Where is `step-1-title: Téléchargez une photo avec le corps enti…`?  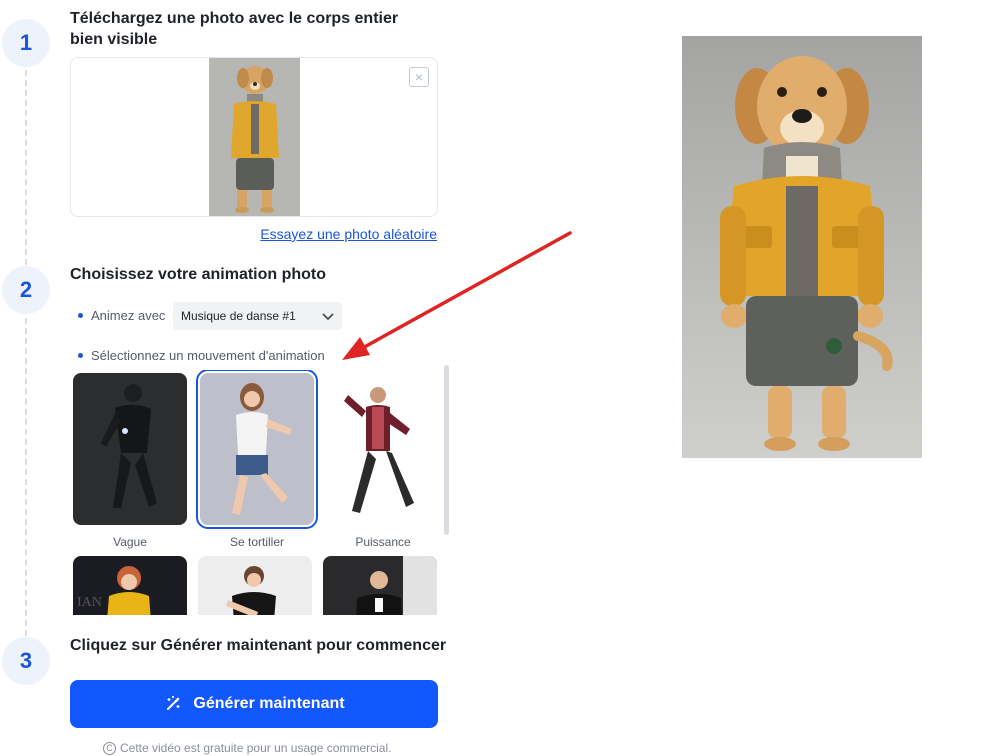
step-1-title: Téléchargez une photo avec le corps enti… is located at coordinates (234, 29).